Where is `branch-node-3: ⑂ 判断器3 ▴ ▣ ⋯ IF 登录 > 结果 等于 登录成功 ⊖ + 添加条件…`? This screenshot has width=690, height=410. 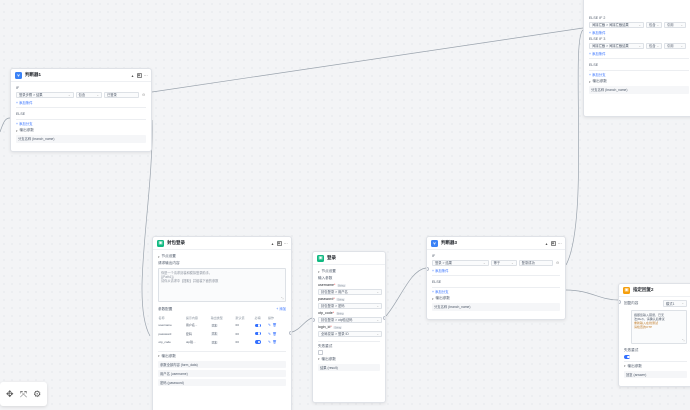
branch-node-3: ⑂ 判断器3 ▴ ▣ ⋯ IF 登录 > 结果 等于 登录成功 ⊖ + 添加条件… is located at coordinates (496, 278).